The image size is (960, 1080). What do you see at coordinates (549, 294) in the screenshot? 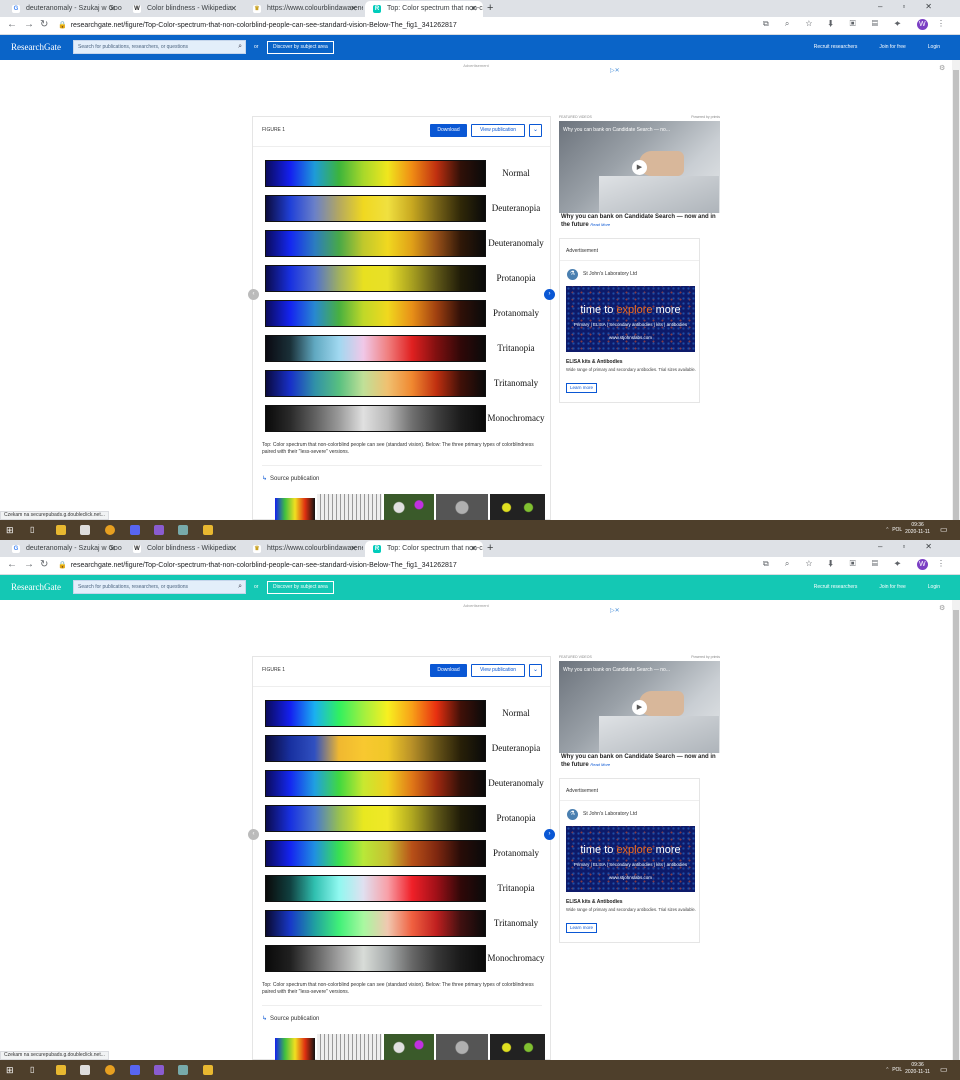
I see `next-figure-icon: ›` at bounding box center [549, 294].